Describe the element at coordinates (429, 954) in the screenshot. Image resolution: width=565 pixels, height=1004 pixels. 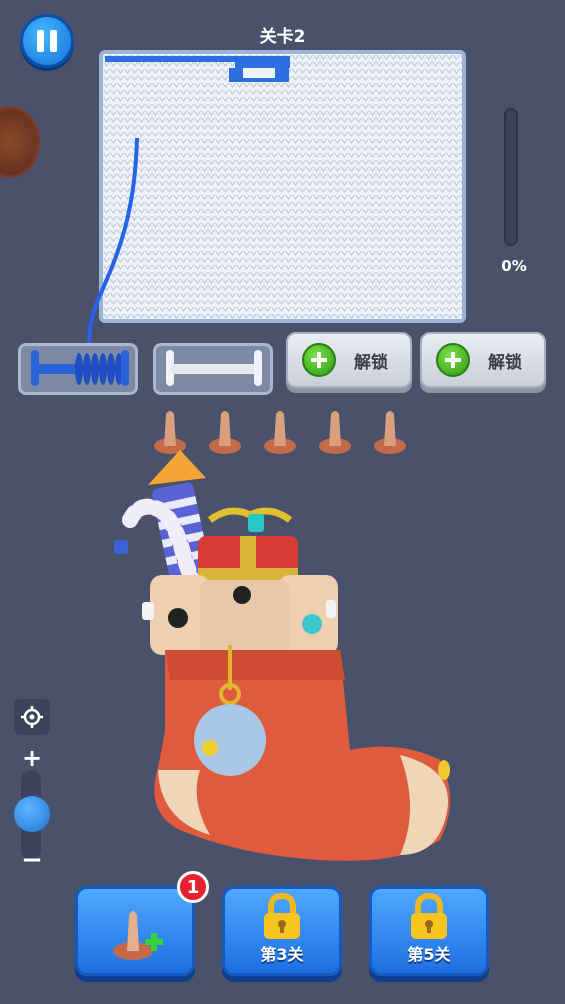
I see `locked-booster-label: 第5关` at that location.